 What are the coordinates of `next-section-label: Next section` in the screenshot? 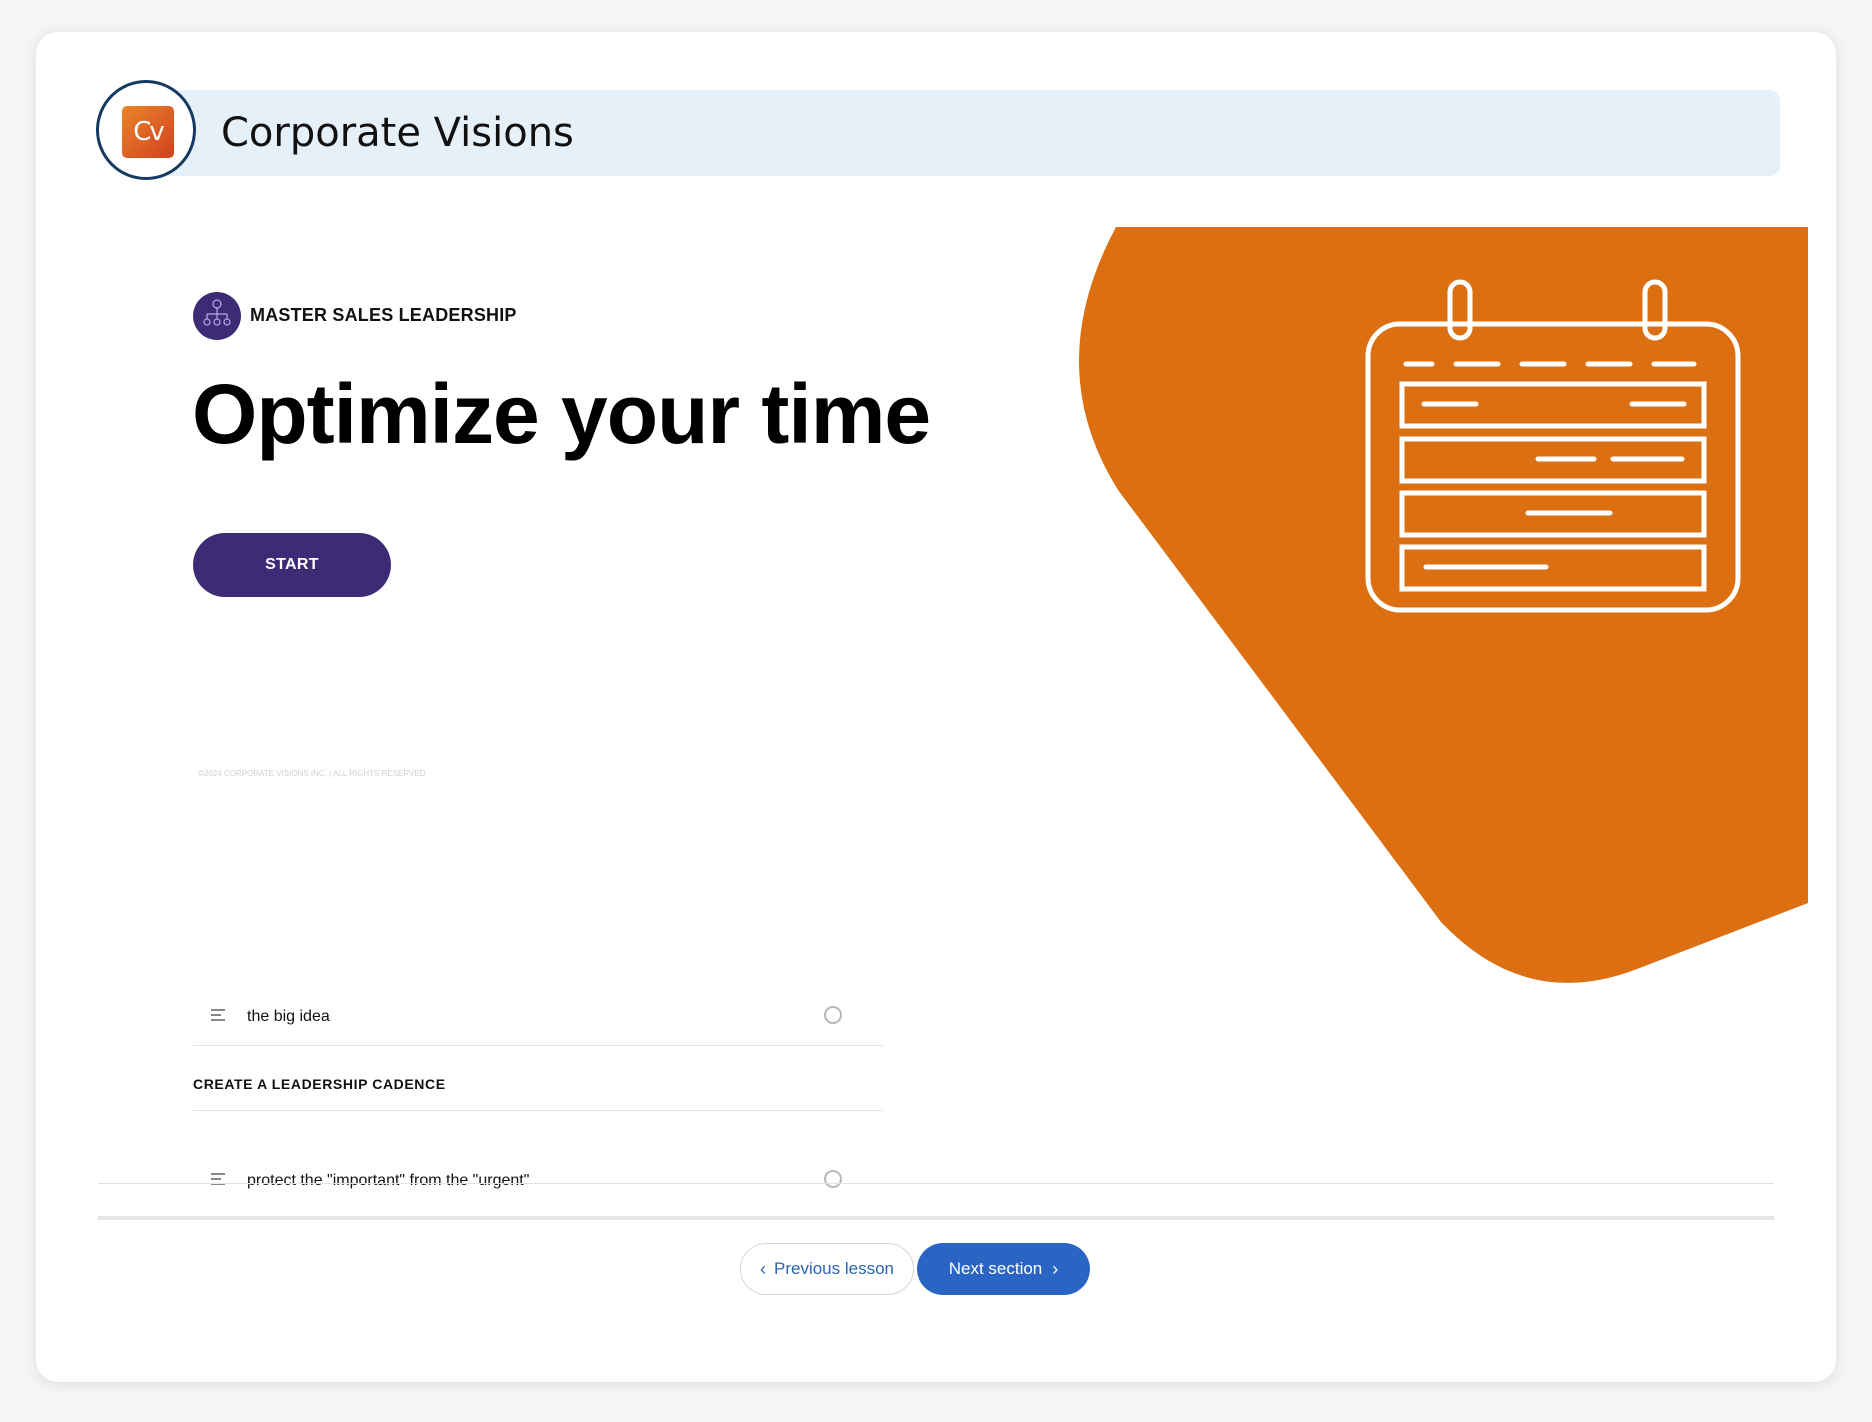 It's located at (995, 1268).